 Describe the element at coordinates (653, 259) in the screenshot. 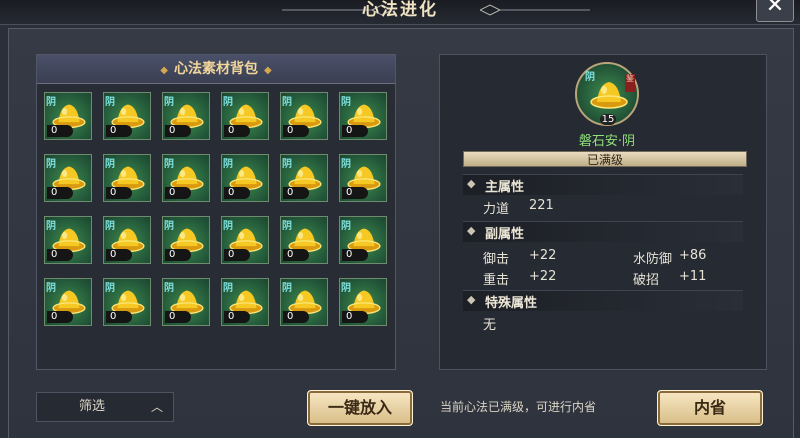

I see `attr-label: 水防御` at that location.